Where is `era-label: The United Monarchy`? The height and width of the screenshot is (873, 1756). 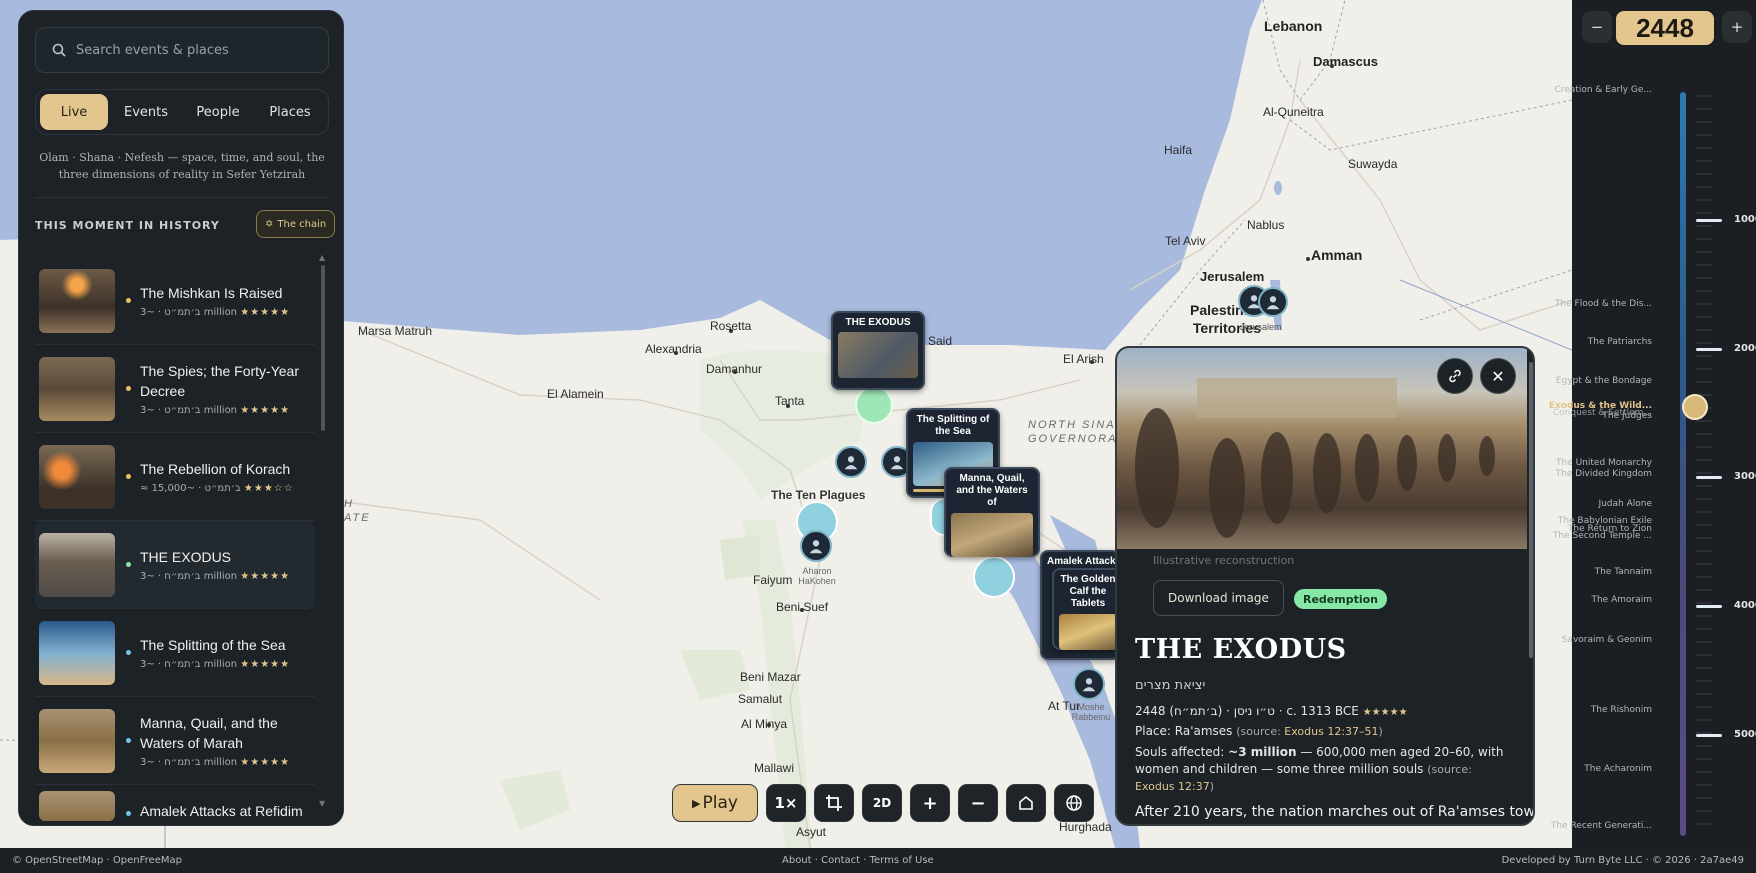
era-label: The United Monarchy is located at coordinates (1604, 463).